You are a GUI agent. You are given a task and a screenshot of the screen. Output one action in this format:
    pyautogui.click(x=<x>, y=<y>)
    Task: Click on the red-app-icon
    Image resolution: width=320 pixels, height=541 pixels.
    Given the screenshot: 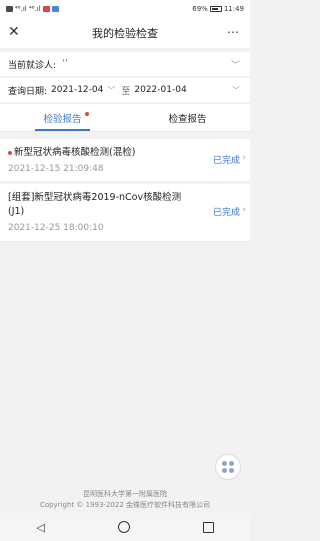 What is the action you would take?
    pyautogui.click(x=46, y=9)
    